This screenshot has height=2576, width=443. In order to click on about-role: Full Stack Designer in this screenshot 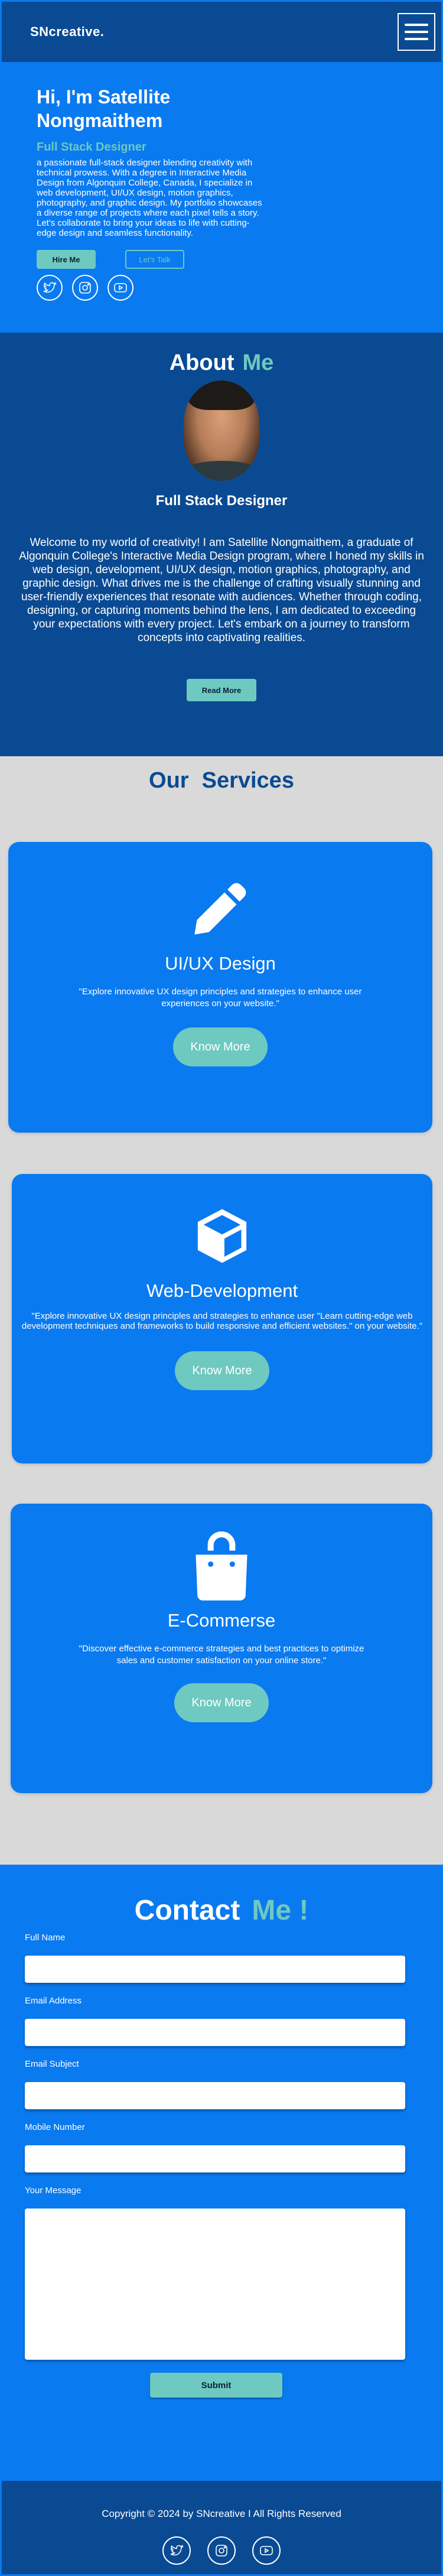, I will do `click(221, 501)`.